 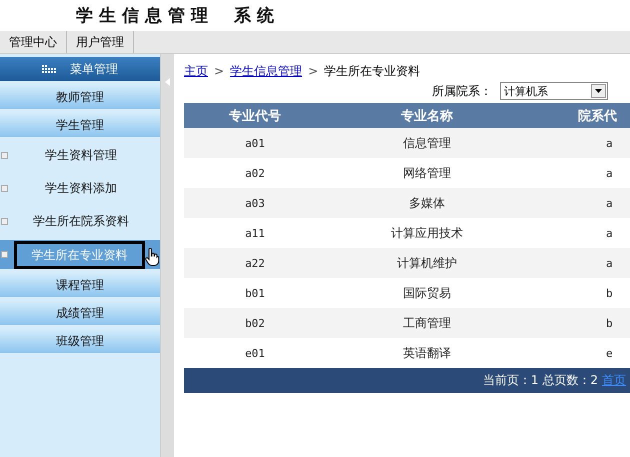 I want to click on table-cell: a22, so click(x=255, y=263).